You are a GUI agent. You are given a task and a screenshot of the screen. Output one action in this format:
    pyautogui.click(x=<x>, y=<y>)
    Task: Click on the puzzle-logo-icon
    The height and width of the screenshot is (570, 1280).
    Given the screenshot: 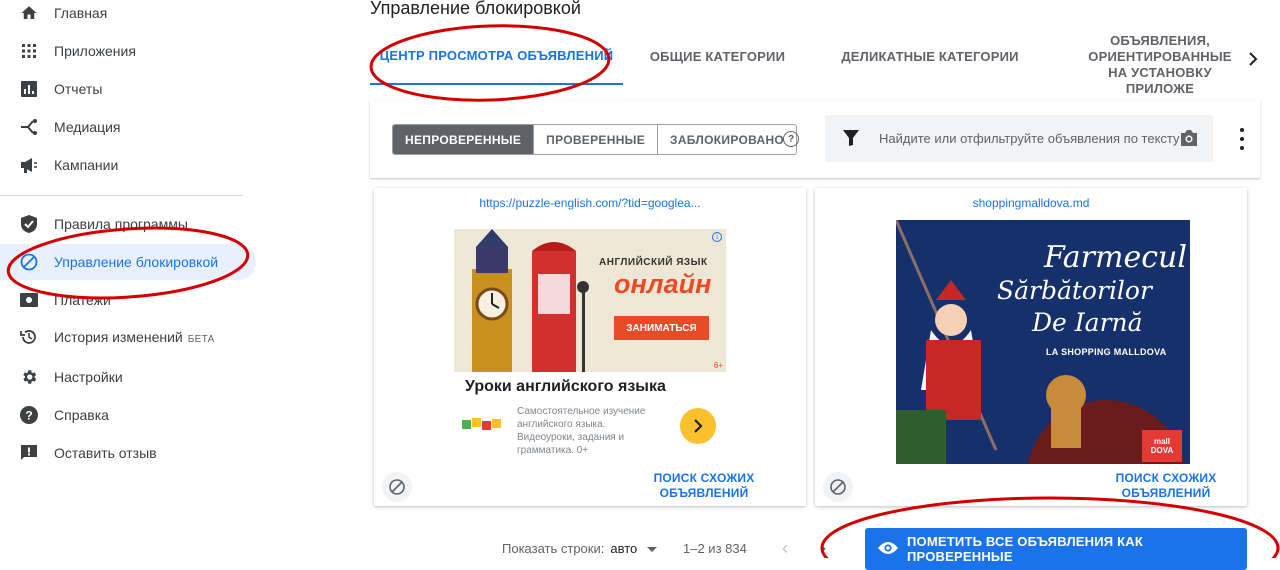 What is the action you would take?
    pyautogui.click(x=484, y=426)
    